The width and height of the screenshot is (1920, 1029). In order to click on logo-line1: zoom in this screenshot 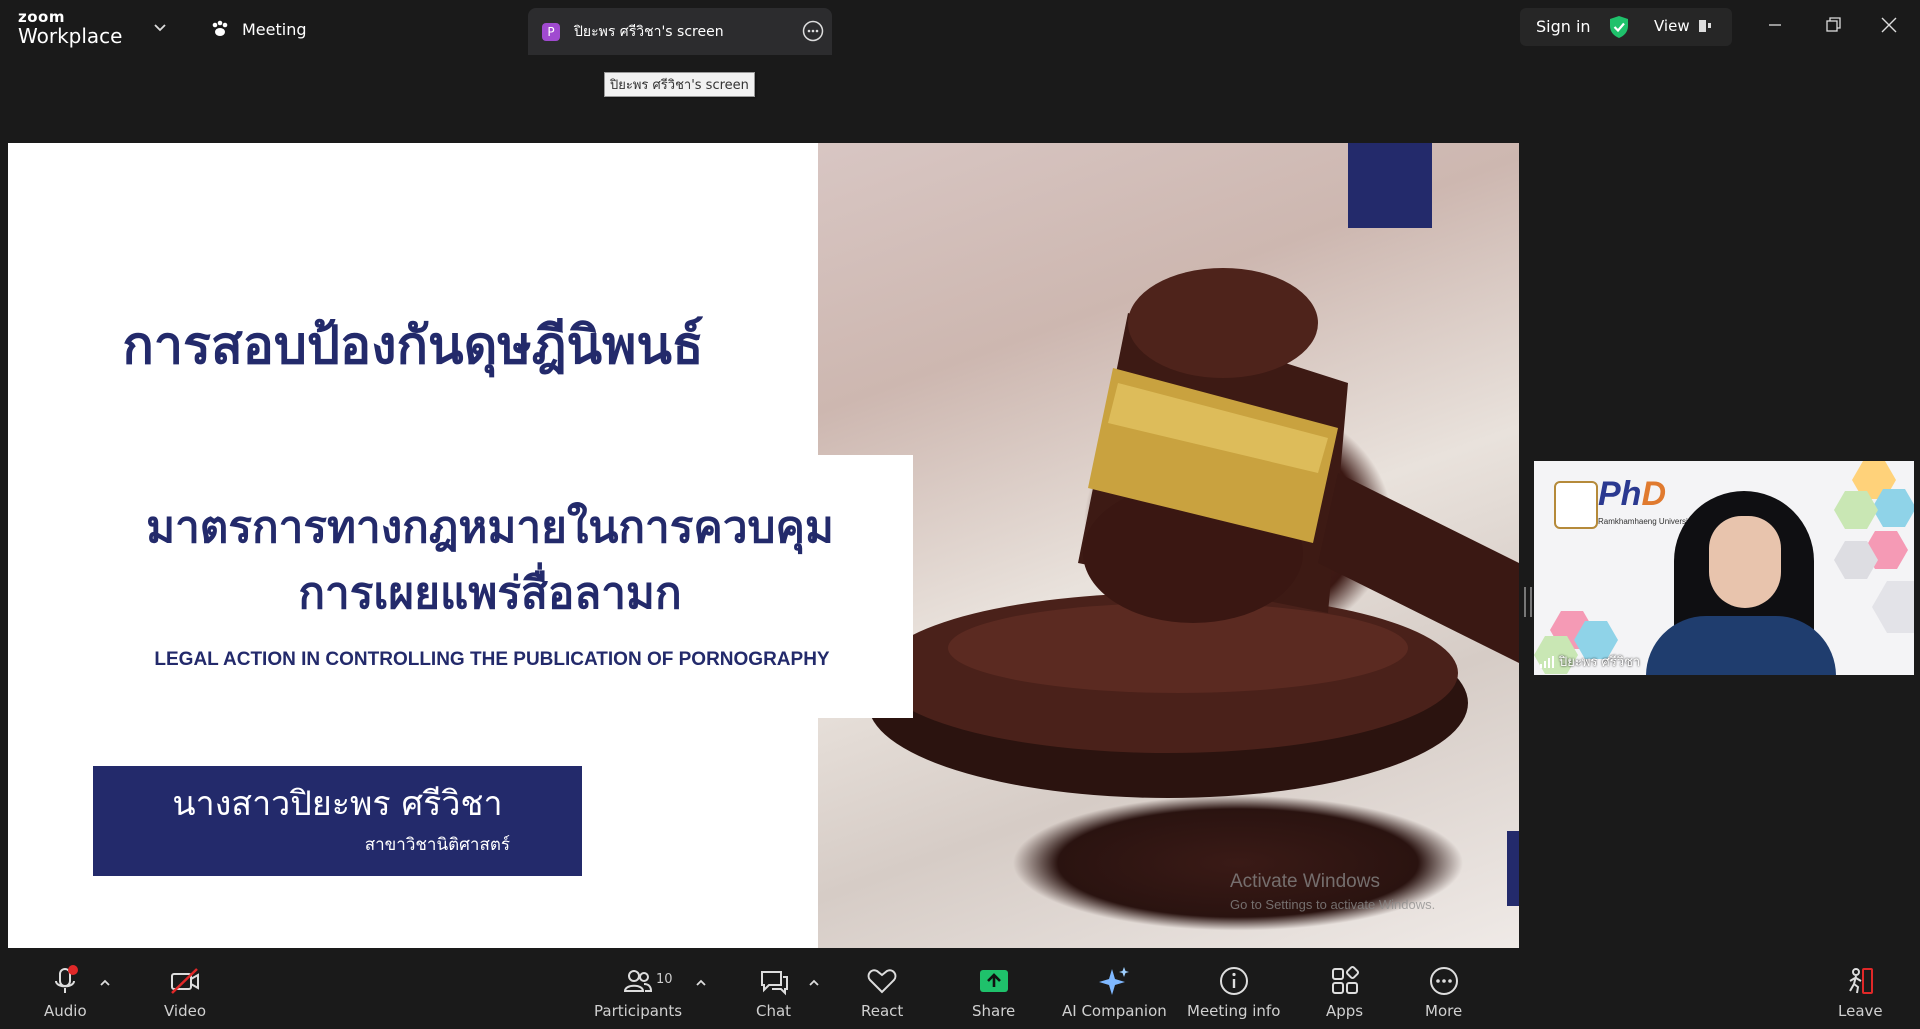, I will do `click(41, 17)`.